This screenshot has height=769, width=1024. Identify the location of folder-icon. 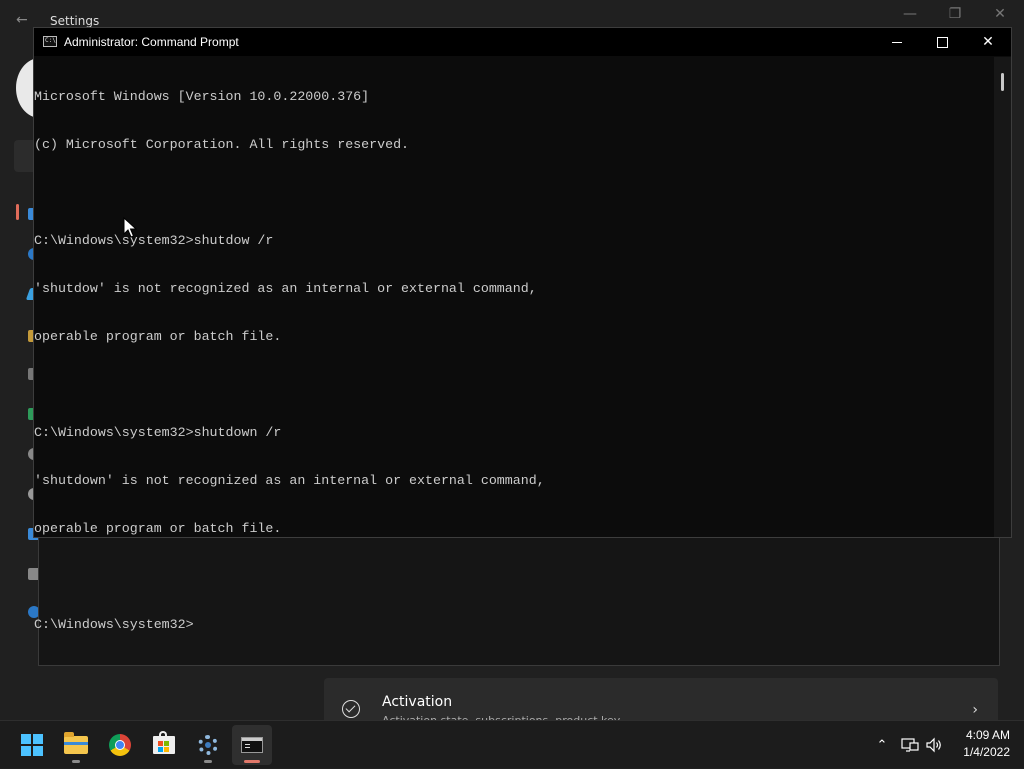
(76, 743).